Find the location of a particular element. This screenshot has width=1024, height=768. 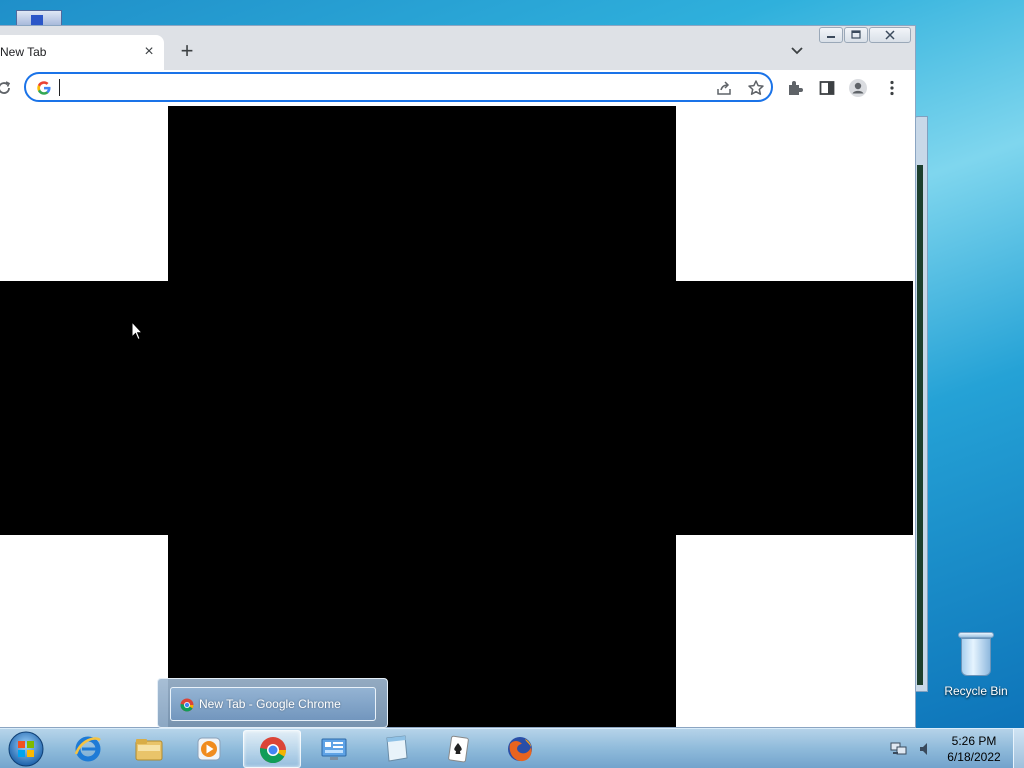

side-panel-button is located at coordinates (827, 88).